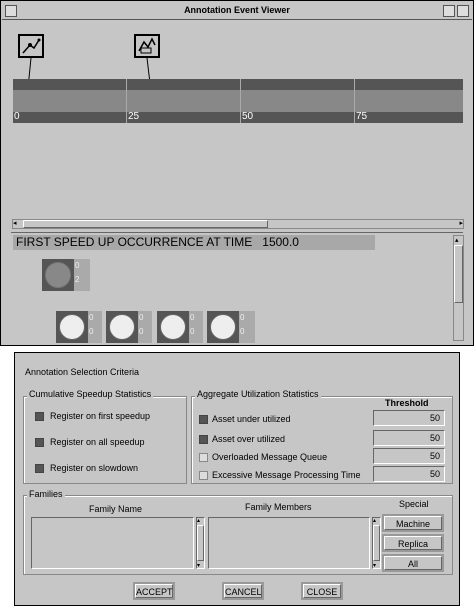 The image size is (474, 608). I want to click on button-label: ACCEPT, so click(154, 591).